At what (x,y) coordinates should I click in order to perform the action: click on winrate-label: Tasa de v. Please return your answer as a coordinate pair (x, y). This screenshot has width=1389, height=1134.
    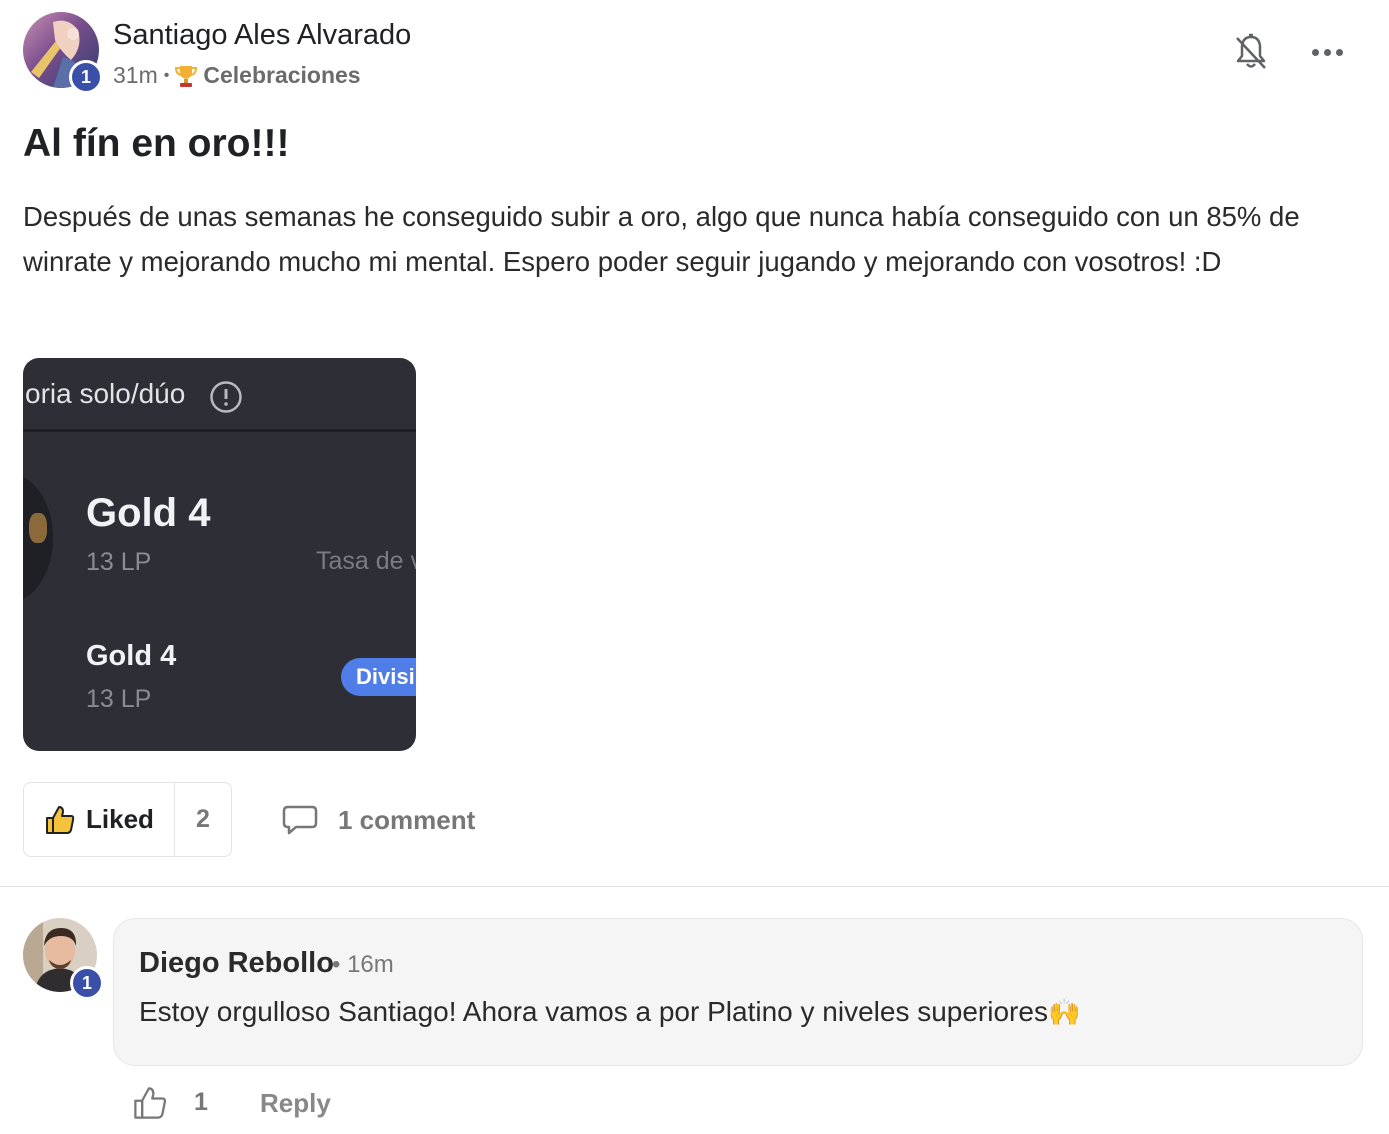
    Looking at the image, I should click on (366, 561).